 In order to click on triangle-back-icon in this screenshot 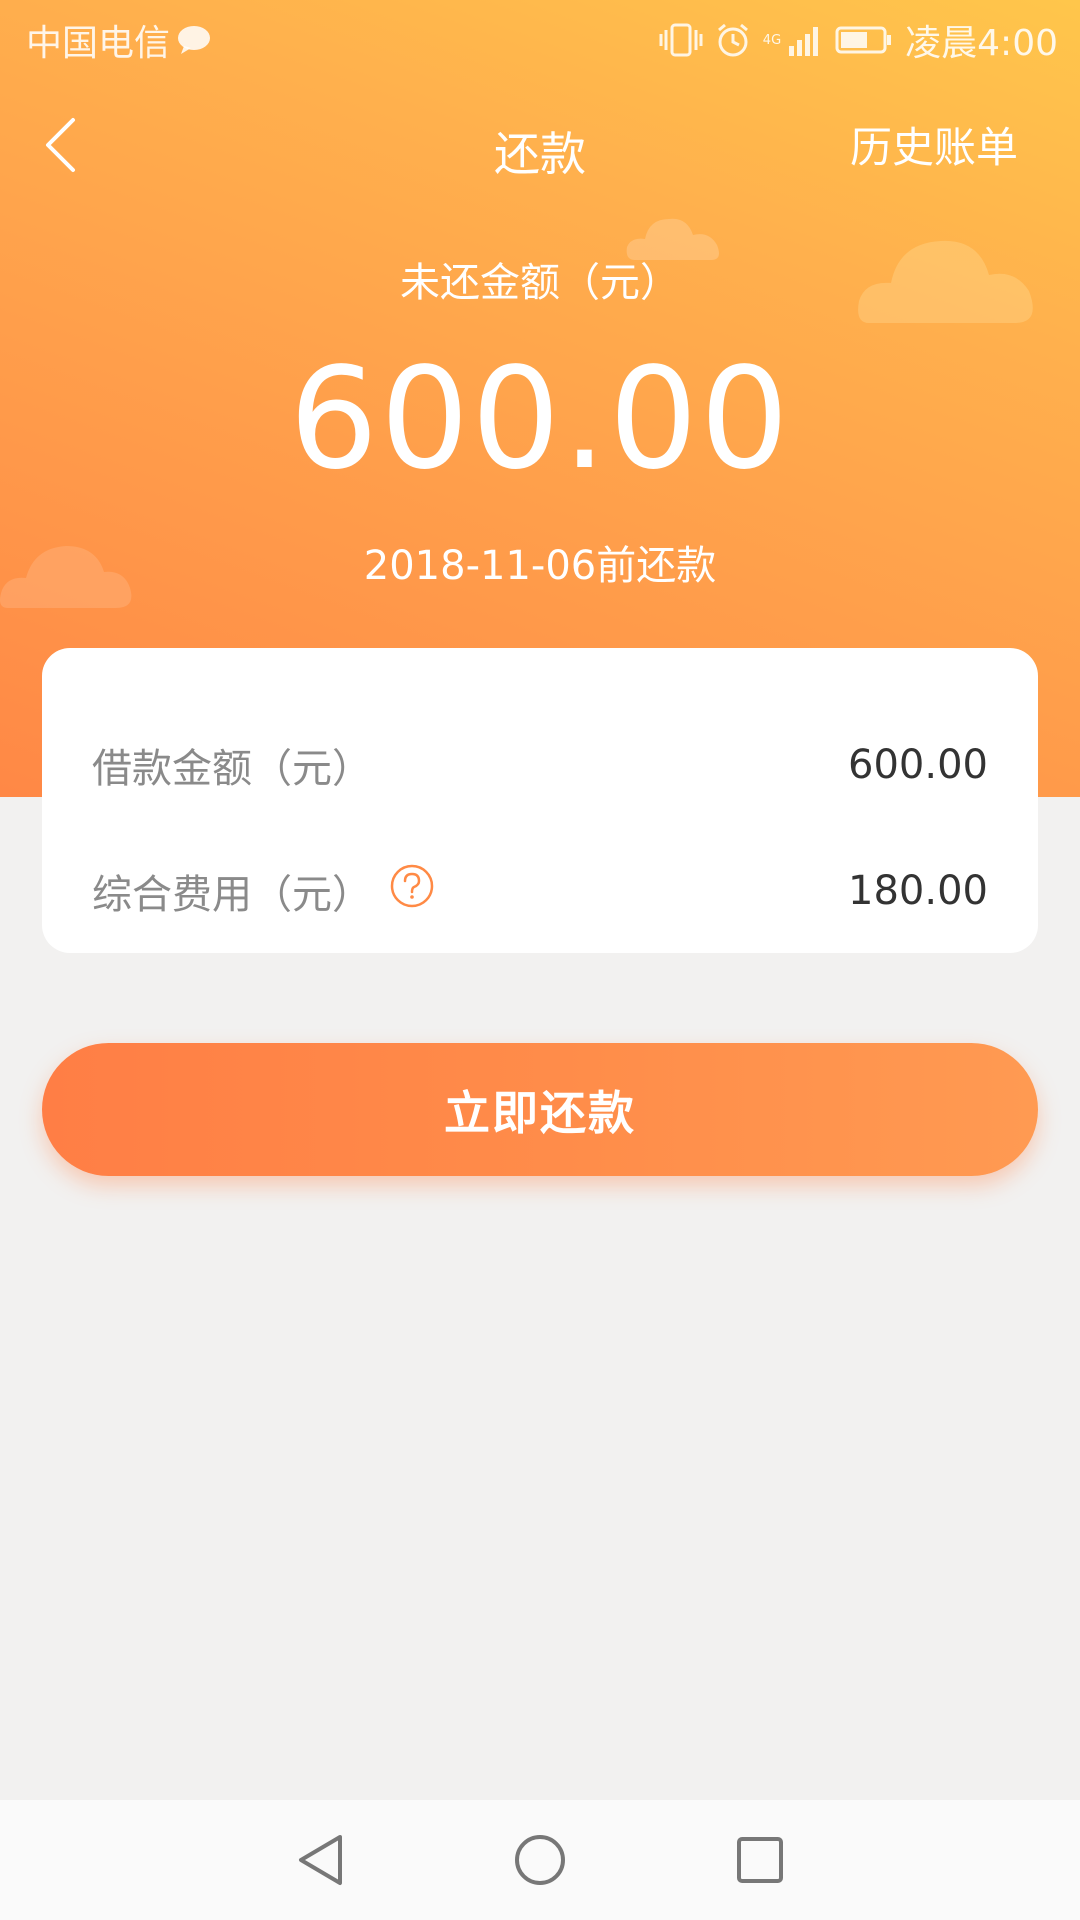, I will do `click(320, 1860)`.